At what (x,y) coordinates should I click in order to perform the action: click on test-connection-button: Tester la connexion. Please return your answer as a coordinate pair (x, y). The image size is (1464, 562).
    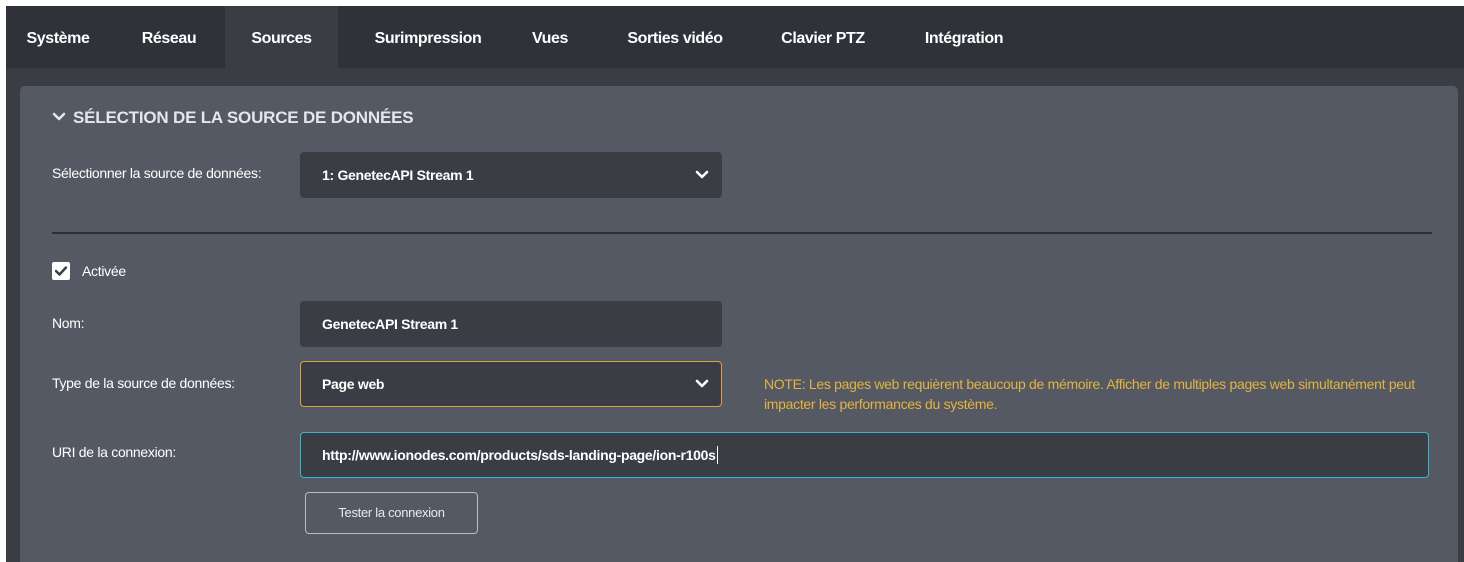
    Looking at the image, I should click on (391, 513).